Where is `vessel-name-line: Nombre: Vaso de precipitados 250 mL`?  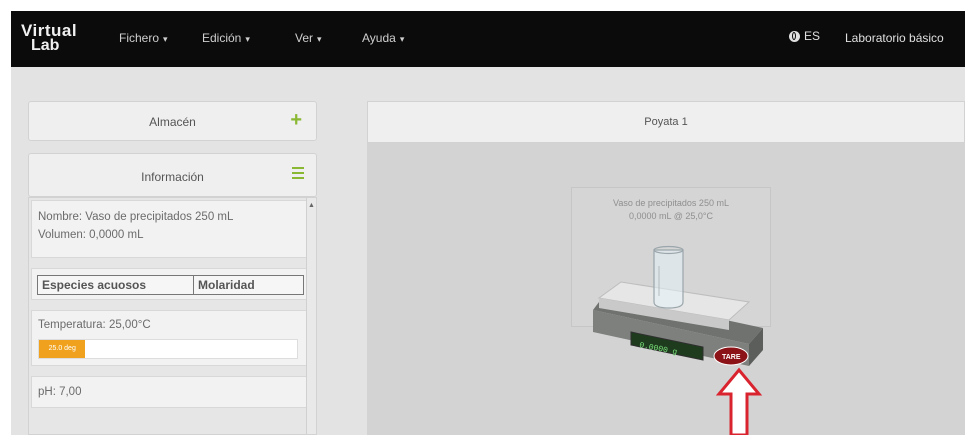 vessel-name-line: Nombre: Vaso de precipitados 250 mL is located at coordinates (136, 217).